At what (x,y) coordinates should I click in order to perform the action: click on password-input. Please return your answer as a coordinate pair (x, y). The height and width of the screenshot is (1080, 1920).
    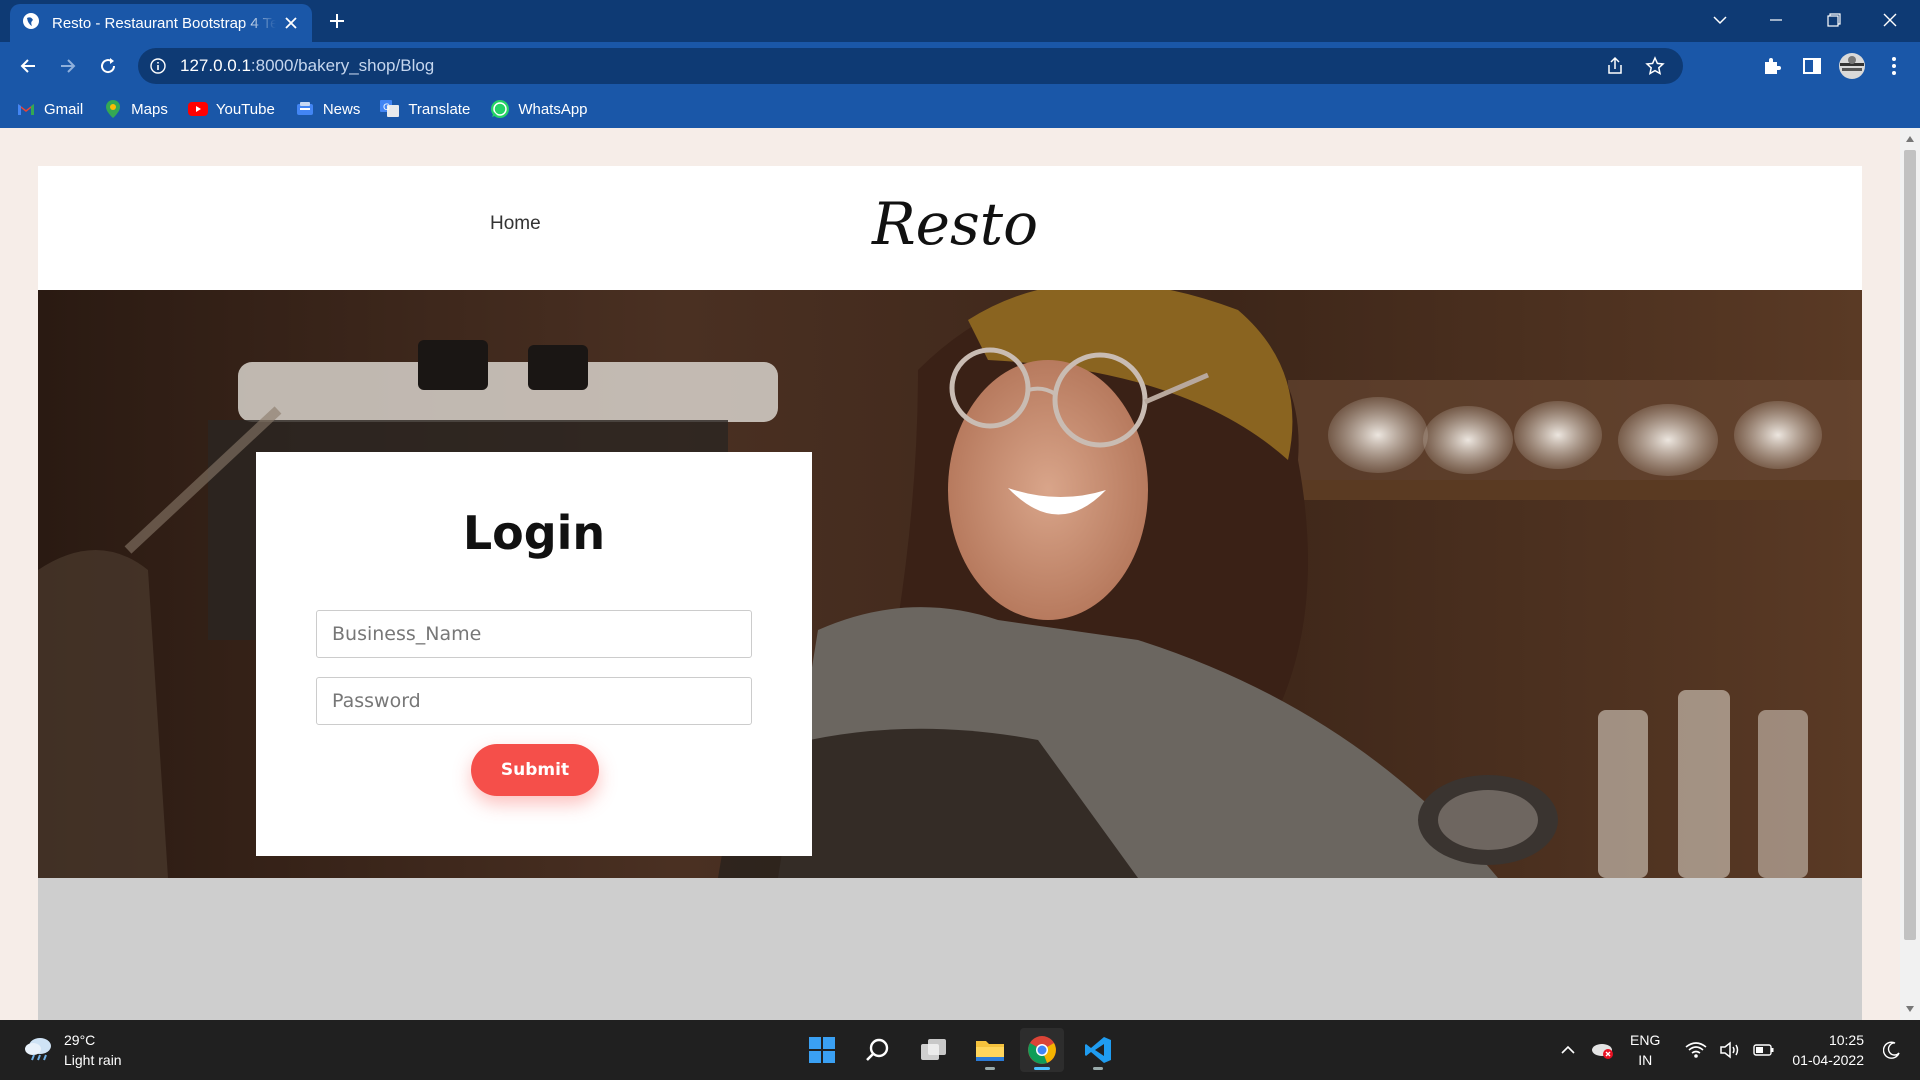
    Looking at the image, I should click on (534, 701).